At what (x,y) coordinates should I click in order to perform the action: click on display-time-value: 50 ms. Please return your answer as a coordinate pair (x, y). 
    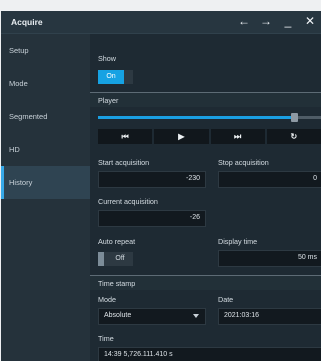
    Looking at the image, I should click on (307, 257).